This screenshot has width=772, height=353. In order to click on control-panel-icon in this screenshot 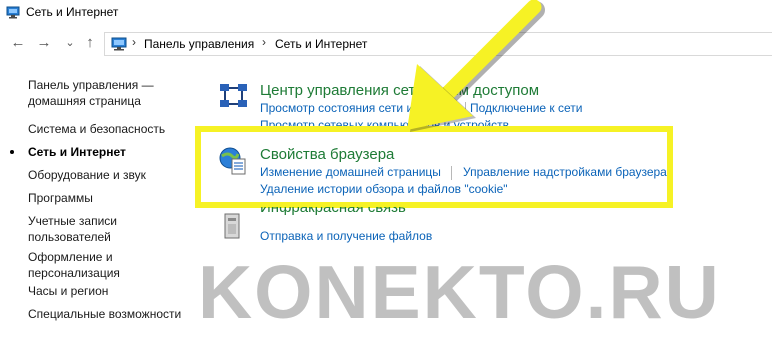, I will do `click(119, 44)`.